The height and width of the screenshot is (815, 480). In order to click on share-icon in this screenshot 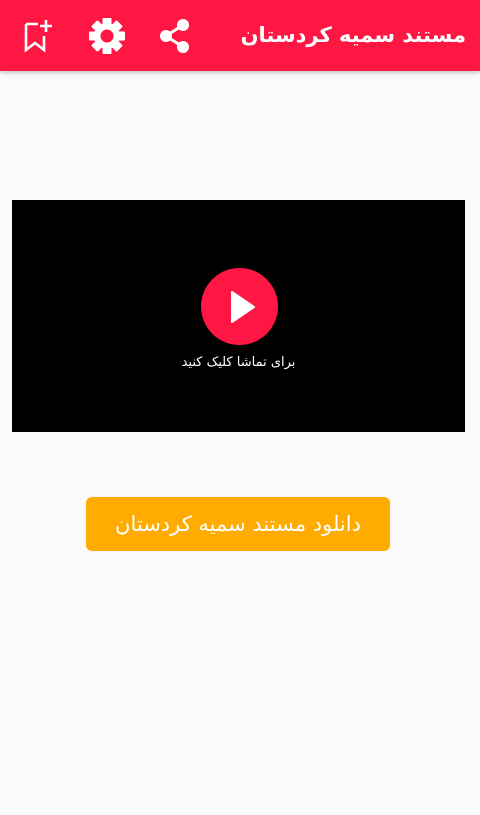, I will do `click(174, 36)`.